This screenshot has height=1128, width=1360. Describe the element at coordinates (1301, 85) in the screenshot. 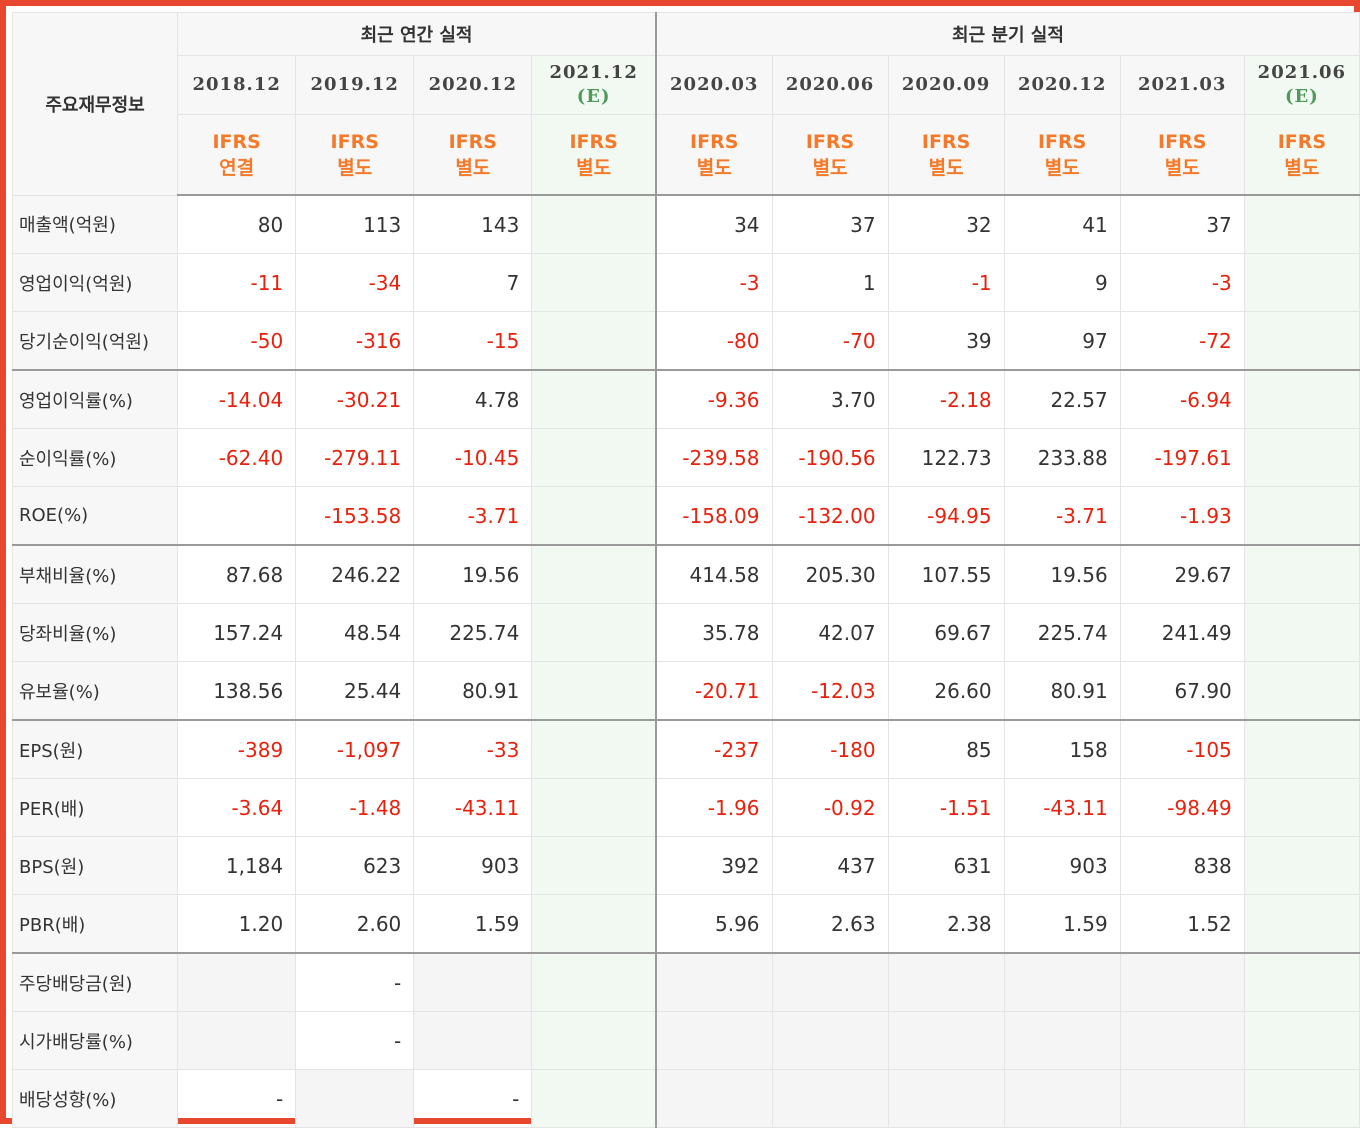

I see `period-header: 2021.06 (E)` at that location.